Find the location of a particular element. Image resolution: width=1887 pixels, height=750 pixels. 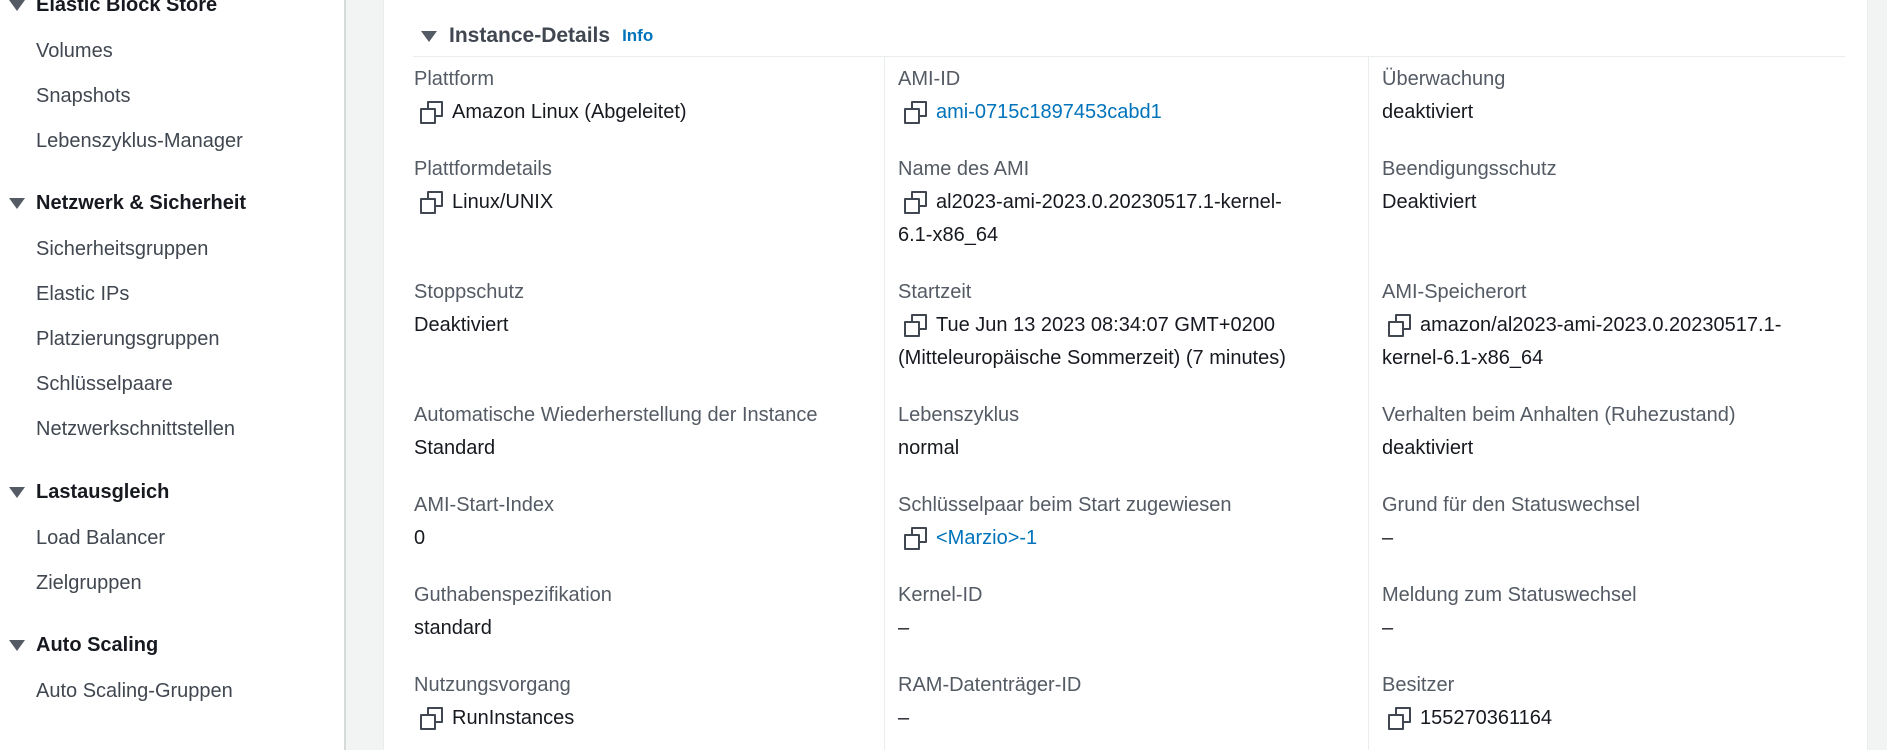

sidebar-item-network-interfaces: Netzwerkschnittstellen is located at coordinates (135, 429).